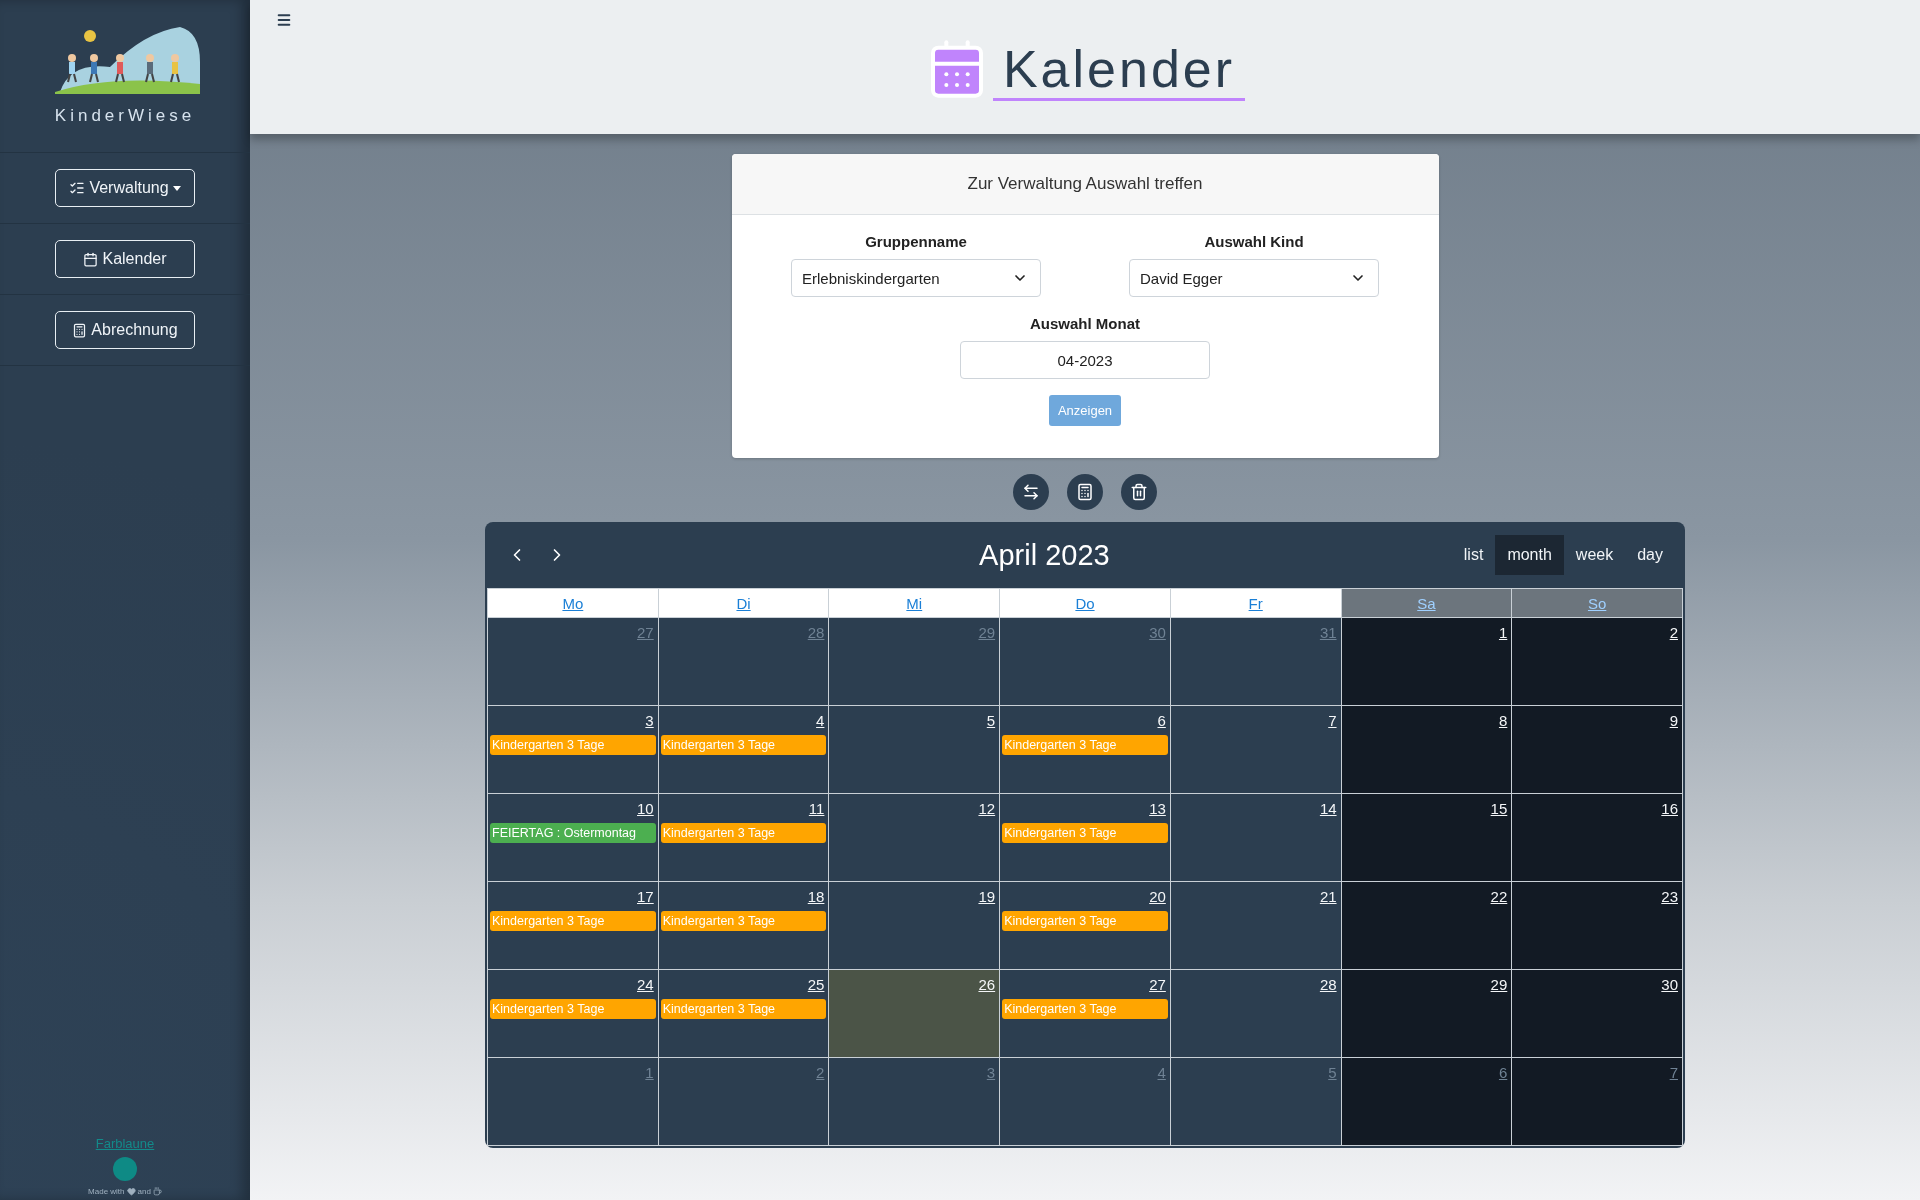 This screenshot has height=1200, width=1920. What do you see at coordinates (1085, 184) in the screenshot?
I see `card-title: Zur Verwaltung Auswahl treffen` at bounding box center [1085, 184].